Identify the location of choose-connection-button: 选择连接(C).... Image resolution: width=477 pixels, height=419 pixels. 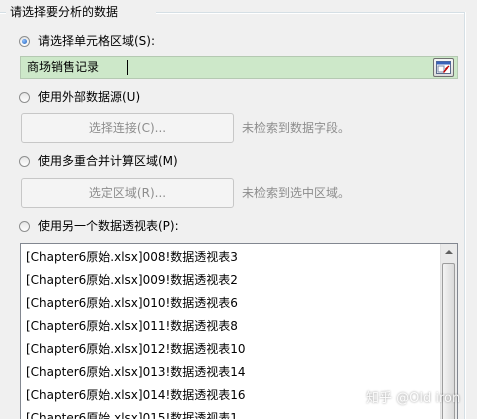
(127, 128).